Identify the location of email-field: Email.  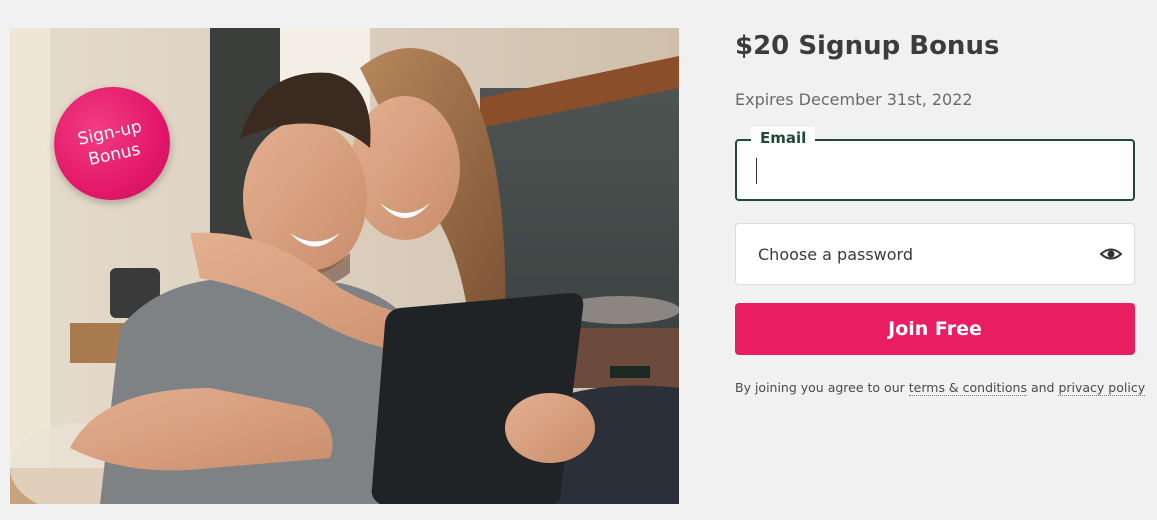
(935, 164).